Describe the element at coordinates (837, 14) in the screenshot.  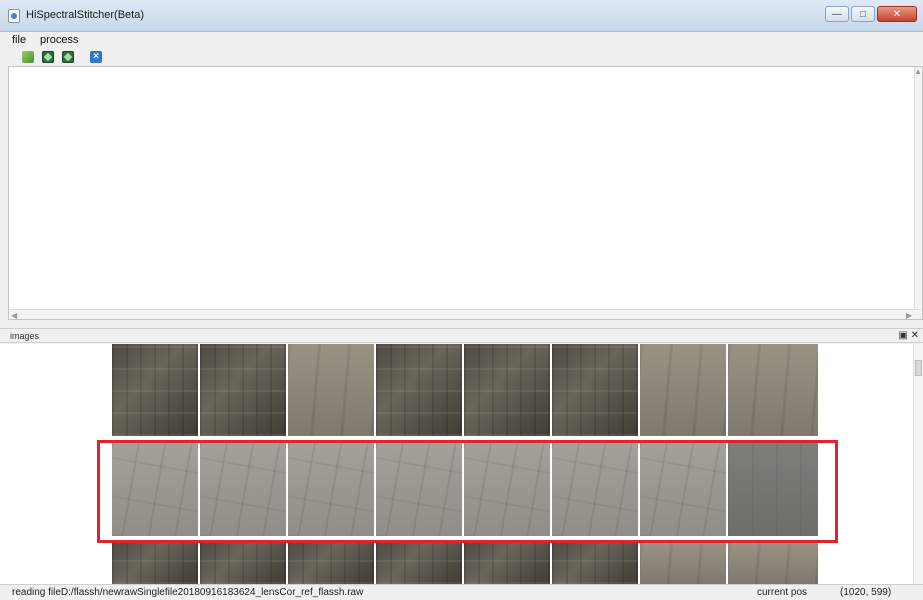
I see `minimize-button: —` at that location.